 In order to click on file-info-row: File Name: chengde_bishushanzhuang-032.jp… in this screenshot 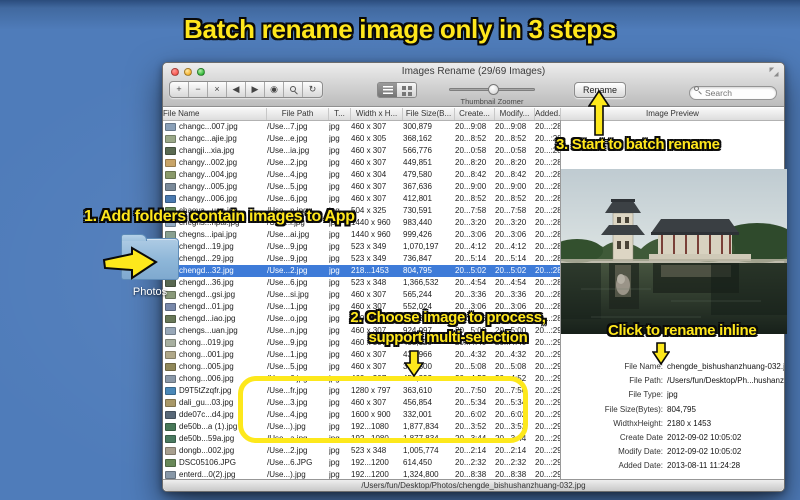, I will do `click(672, 367)`.